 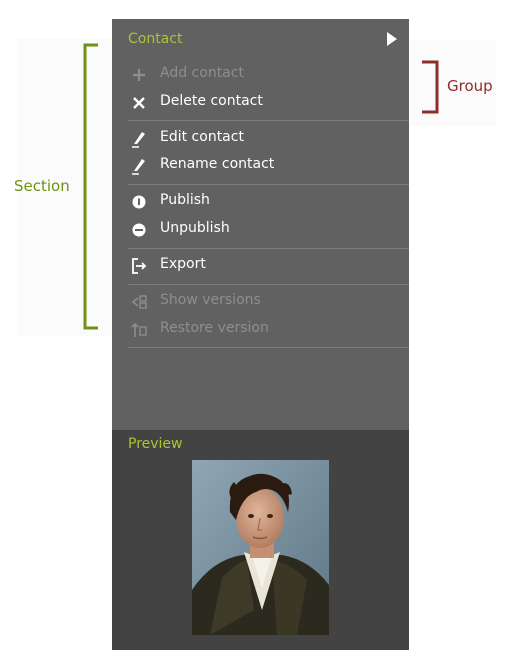 What do you see at coordinates (260, 547) in the screenshot?
I see `portrait-image` at bounding box center [260, 547].